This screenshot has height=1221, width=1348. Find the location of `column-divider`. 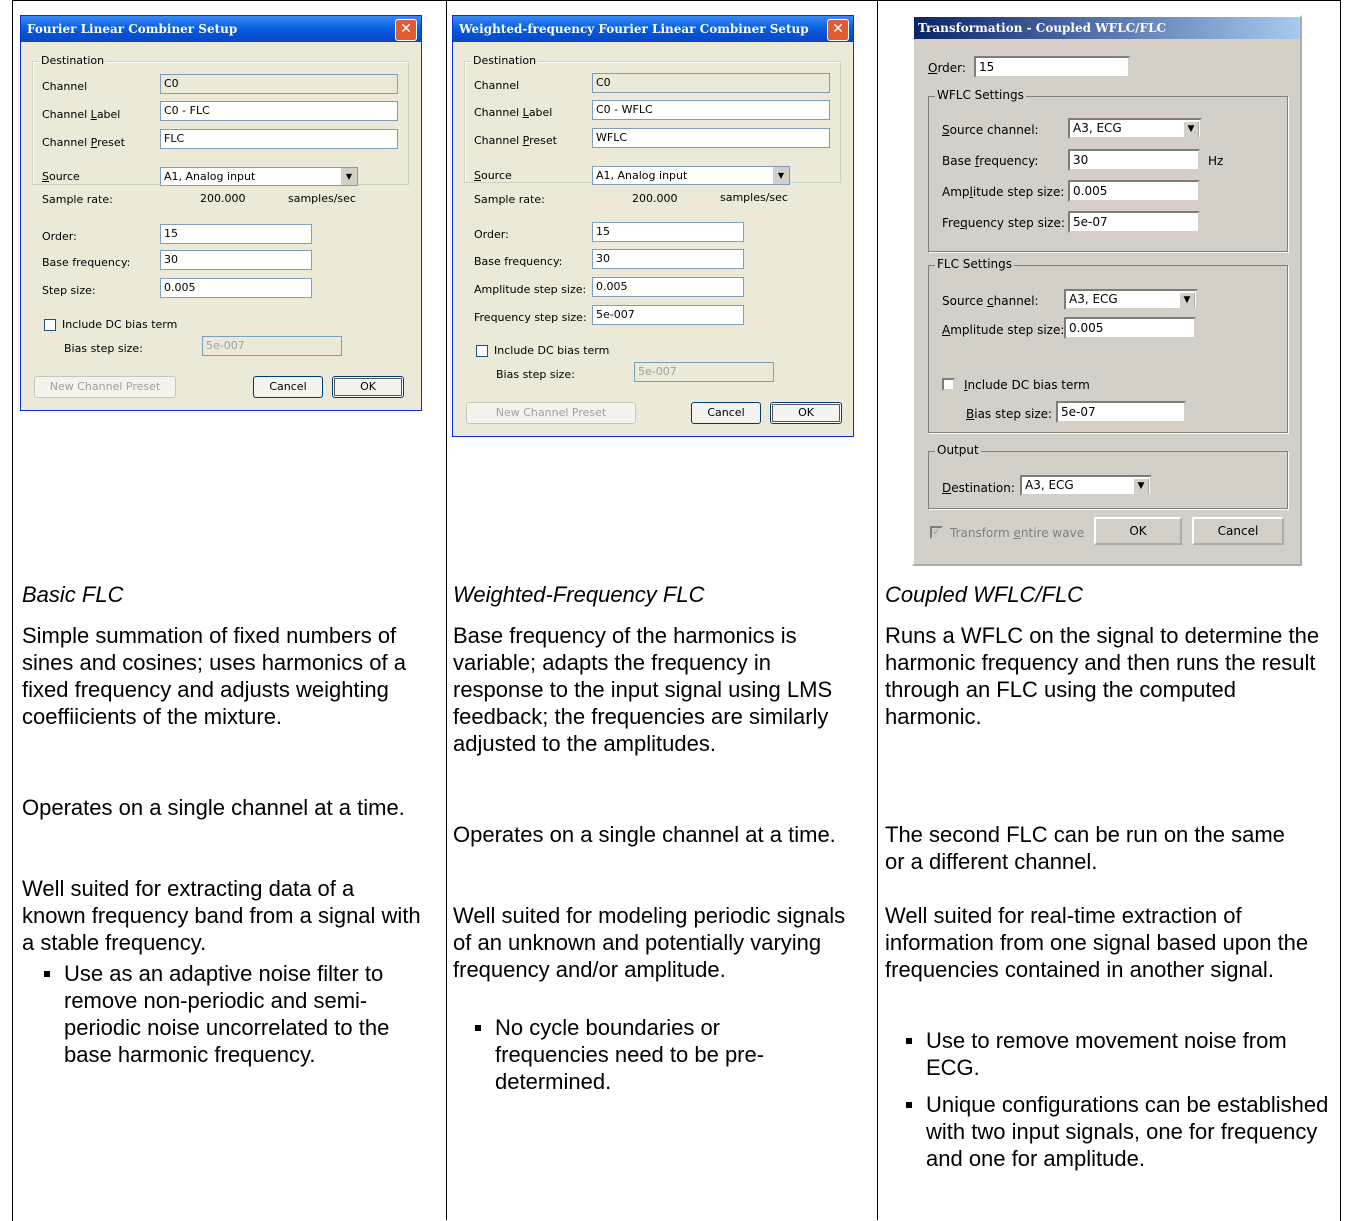

column-divider is located at coordinates (446, 610).